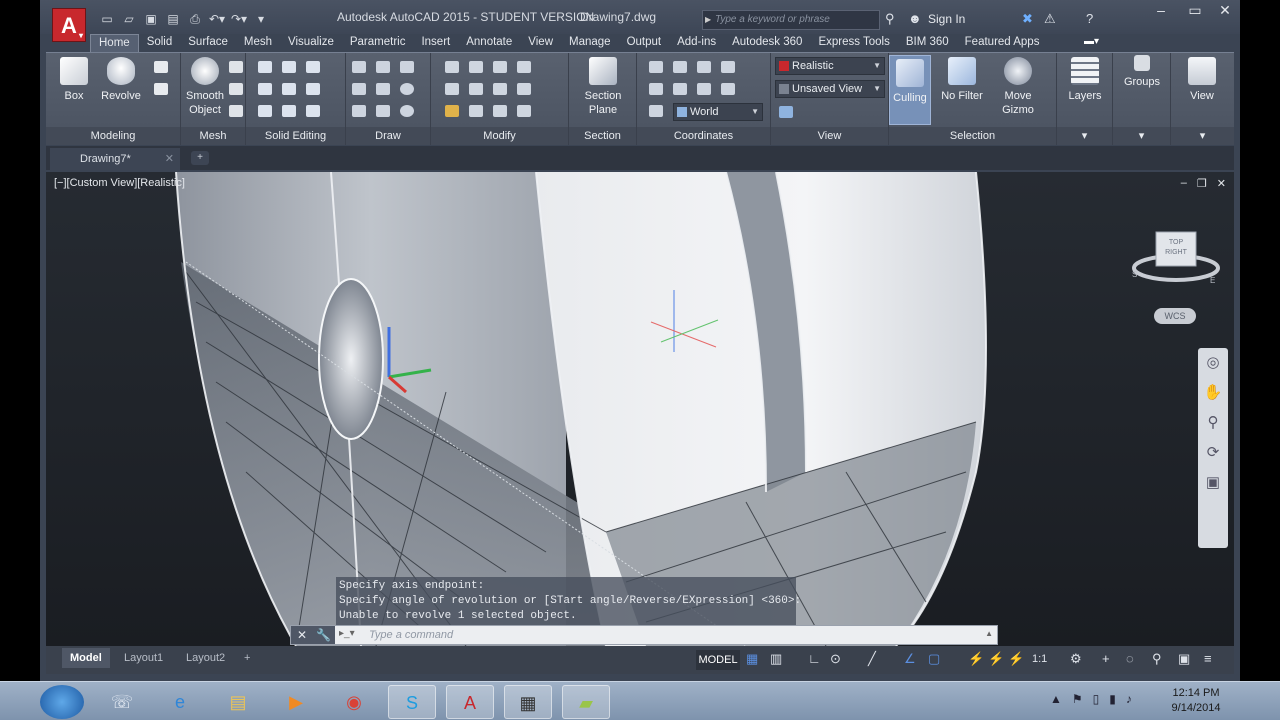  Describe the element at coordinates (62, 702) in the screenshot. I see `start-button` at that location.